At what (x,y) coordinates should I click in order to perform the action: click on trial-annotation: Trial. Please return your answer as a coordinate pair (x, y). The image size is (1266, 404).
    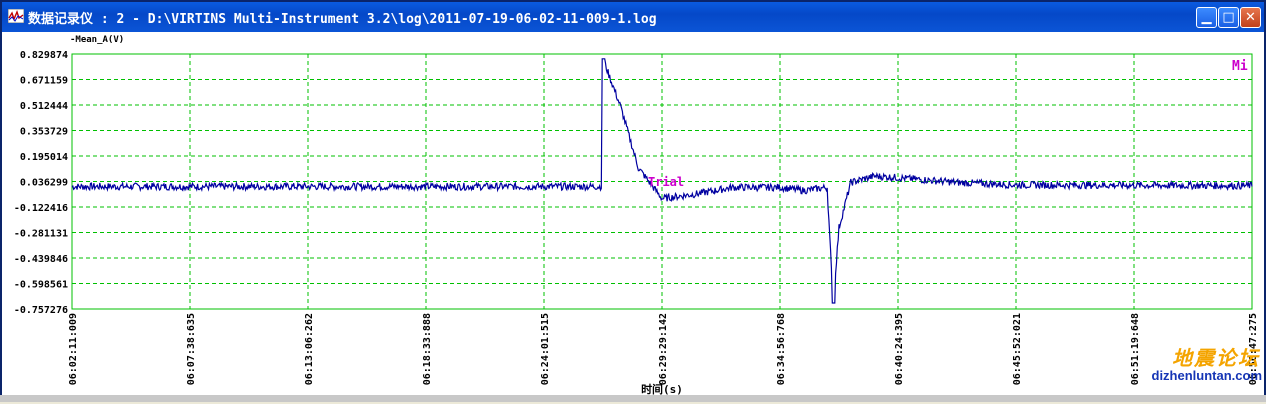
    Looking at the image, I should click on (666, 182).